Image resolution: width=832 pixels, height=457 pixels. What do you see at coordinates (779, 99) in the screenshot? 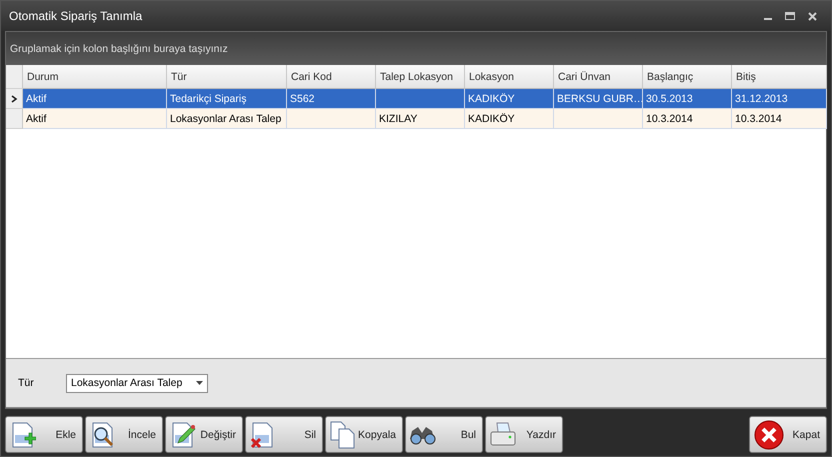
I see `table-cell: 31.12.2013` at bounding box center [779, 99].